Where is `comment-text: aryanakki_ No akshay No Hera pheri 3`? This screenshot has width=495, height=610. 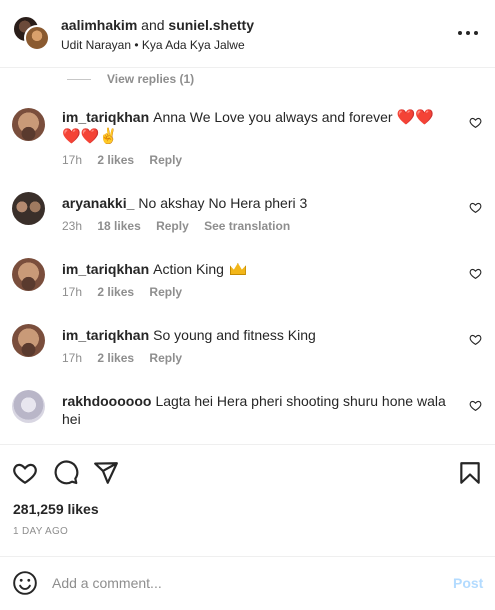
comment-text: aryanakki_ No akshay No Hera pheri 3 is located at coordinates (257, 203).